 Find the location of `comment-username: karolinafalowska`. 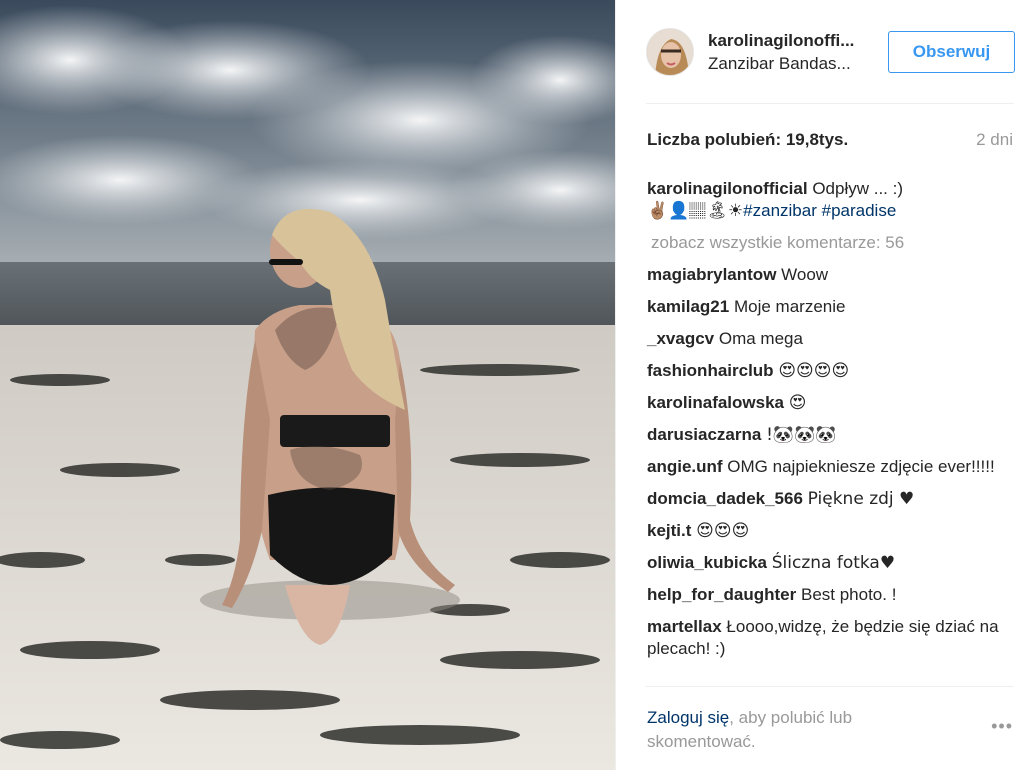

comment-username: karolinafalowska is located at coordinates (715, 402).